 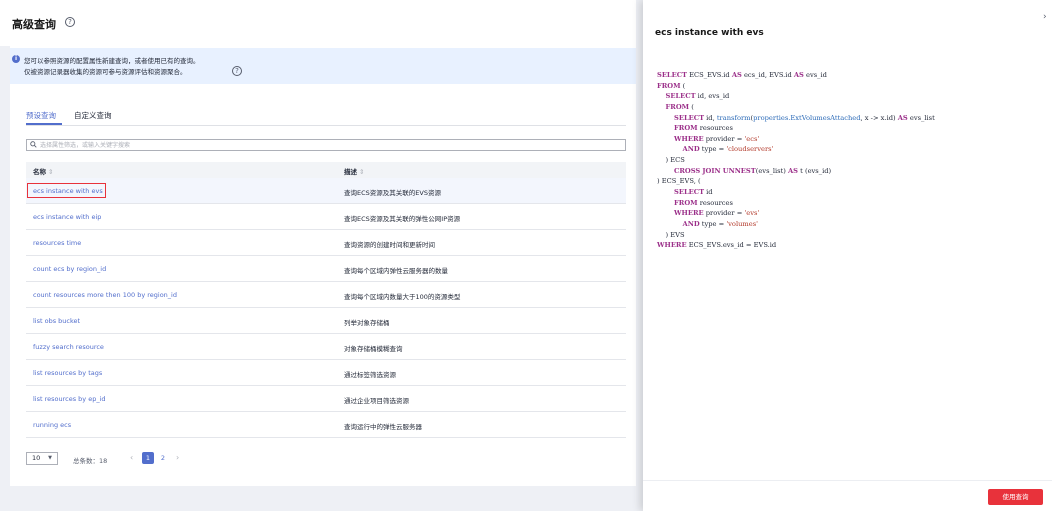 What do you see at coordinates (326, 269) in the screenshot?
I see `table-row: count ecs by region_id 查询每个区域内弹性云服务器的数量` at bounding box center [326, 269].